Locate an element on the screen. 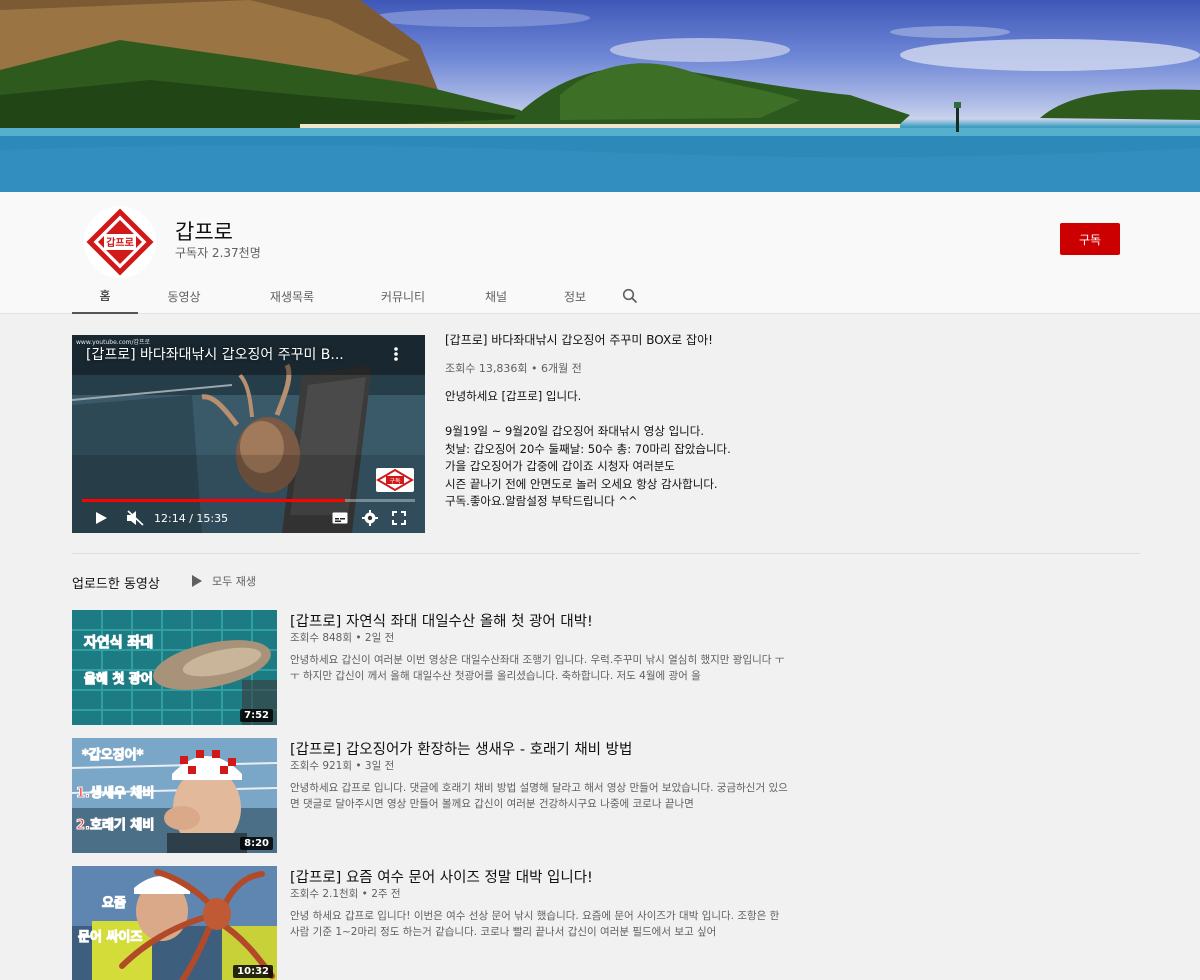 This screenshot has height=980, width=1200. video-title: [갑프로] 자연식 좌대 대일수산 올해 첫 광어 대박! is located at coordinates (441, 620).